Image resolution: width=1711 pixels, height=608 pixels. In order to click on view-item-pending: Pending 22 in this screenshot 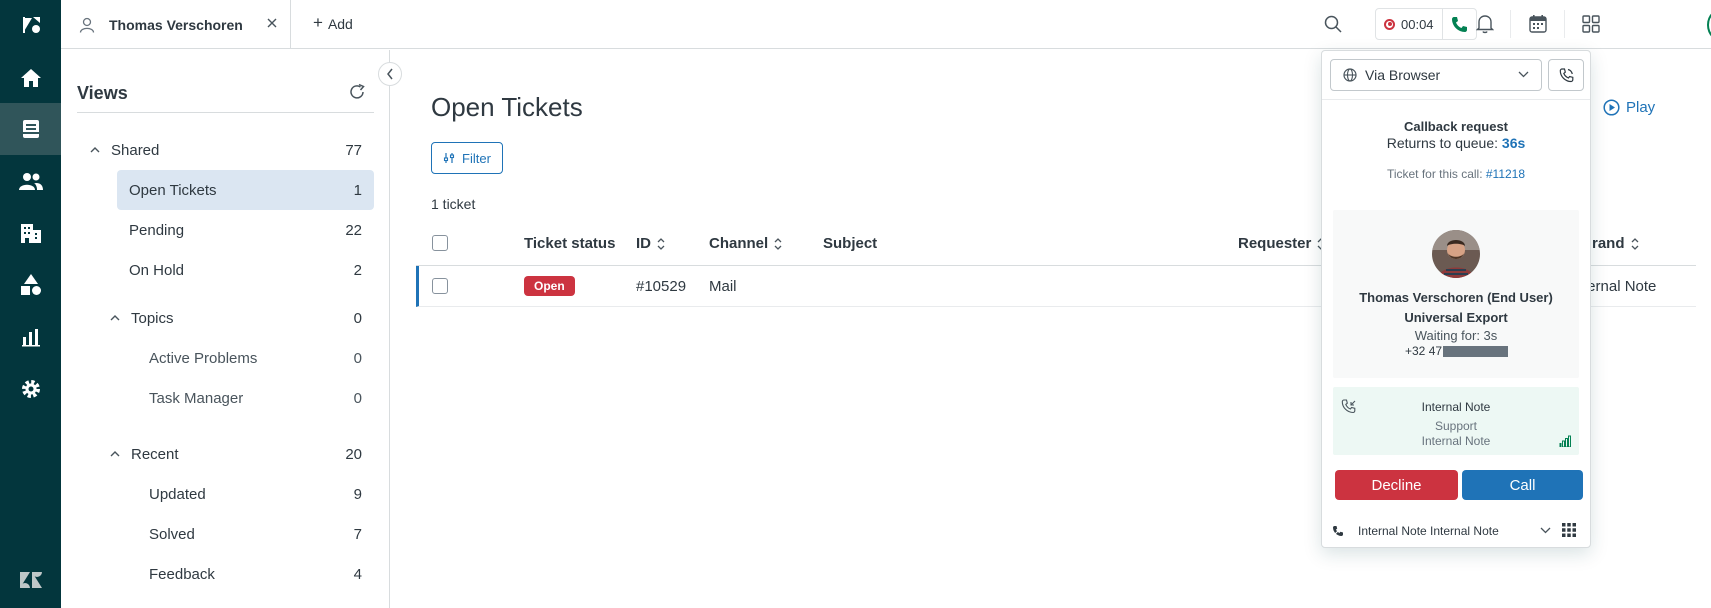, I will do `click(245, 230)`.